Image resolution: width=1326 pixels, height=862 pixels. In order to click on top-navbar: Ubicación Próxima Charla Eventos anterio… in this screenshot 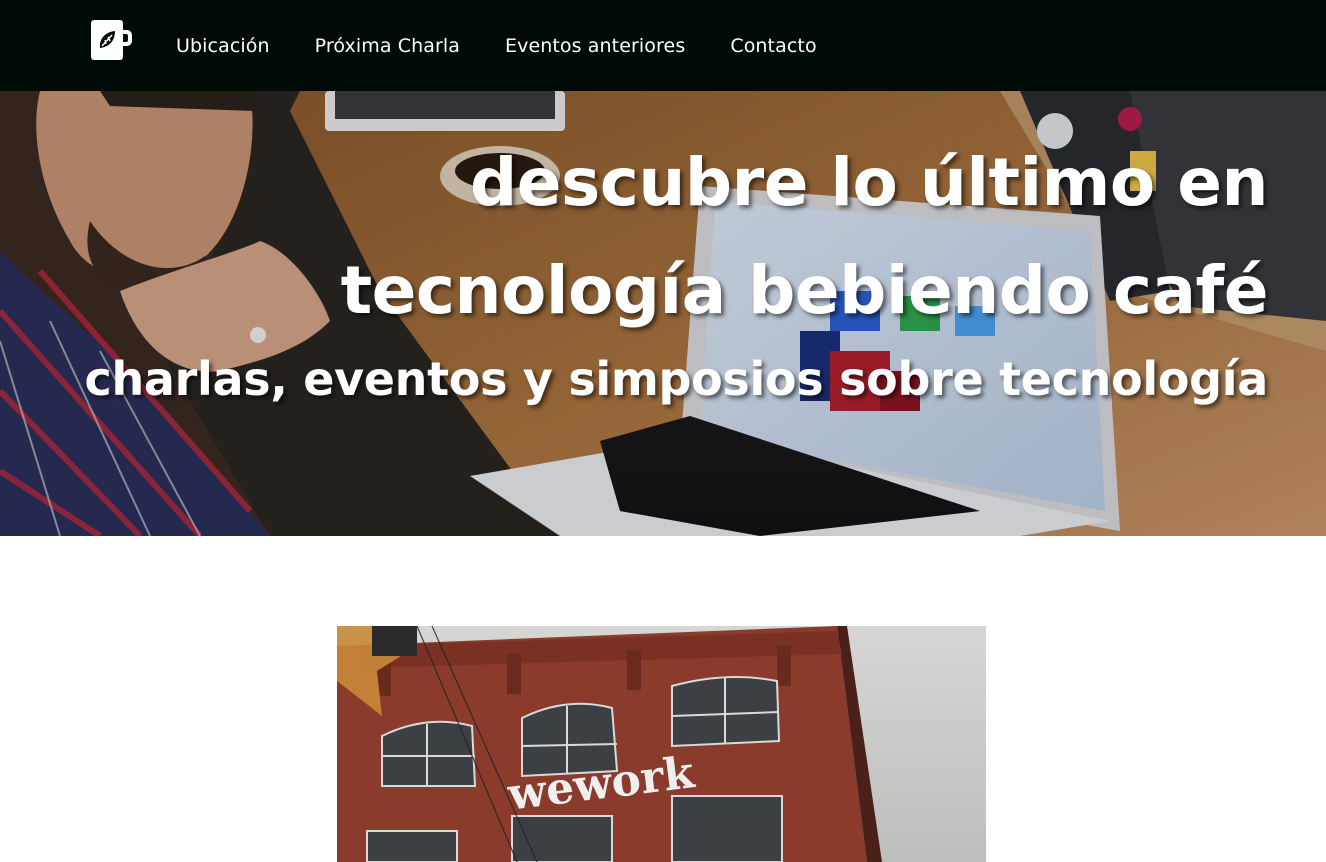, I will do `click(663, 45)`.